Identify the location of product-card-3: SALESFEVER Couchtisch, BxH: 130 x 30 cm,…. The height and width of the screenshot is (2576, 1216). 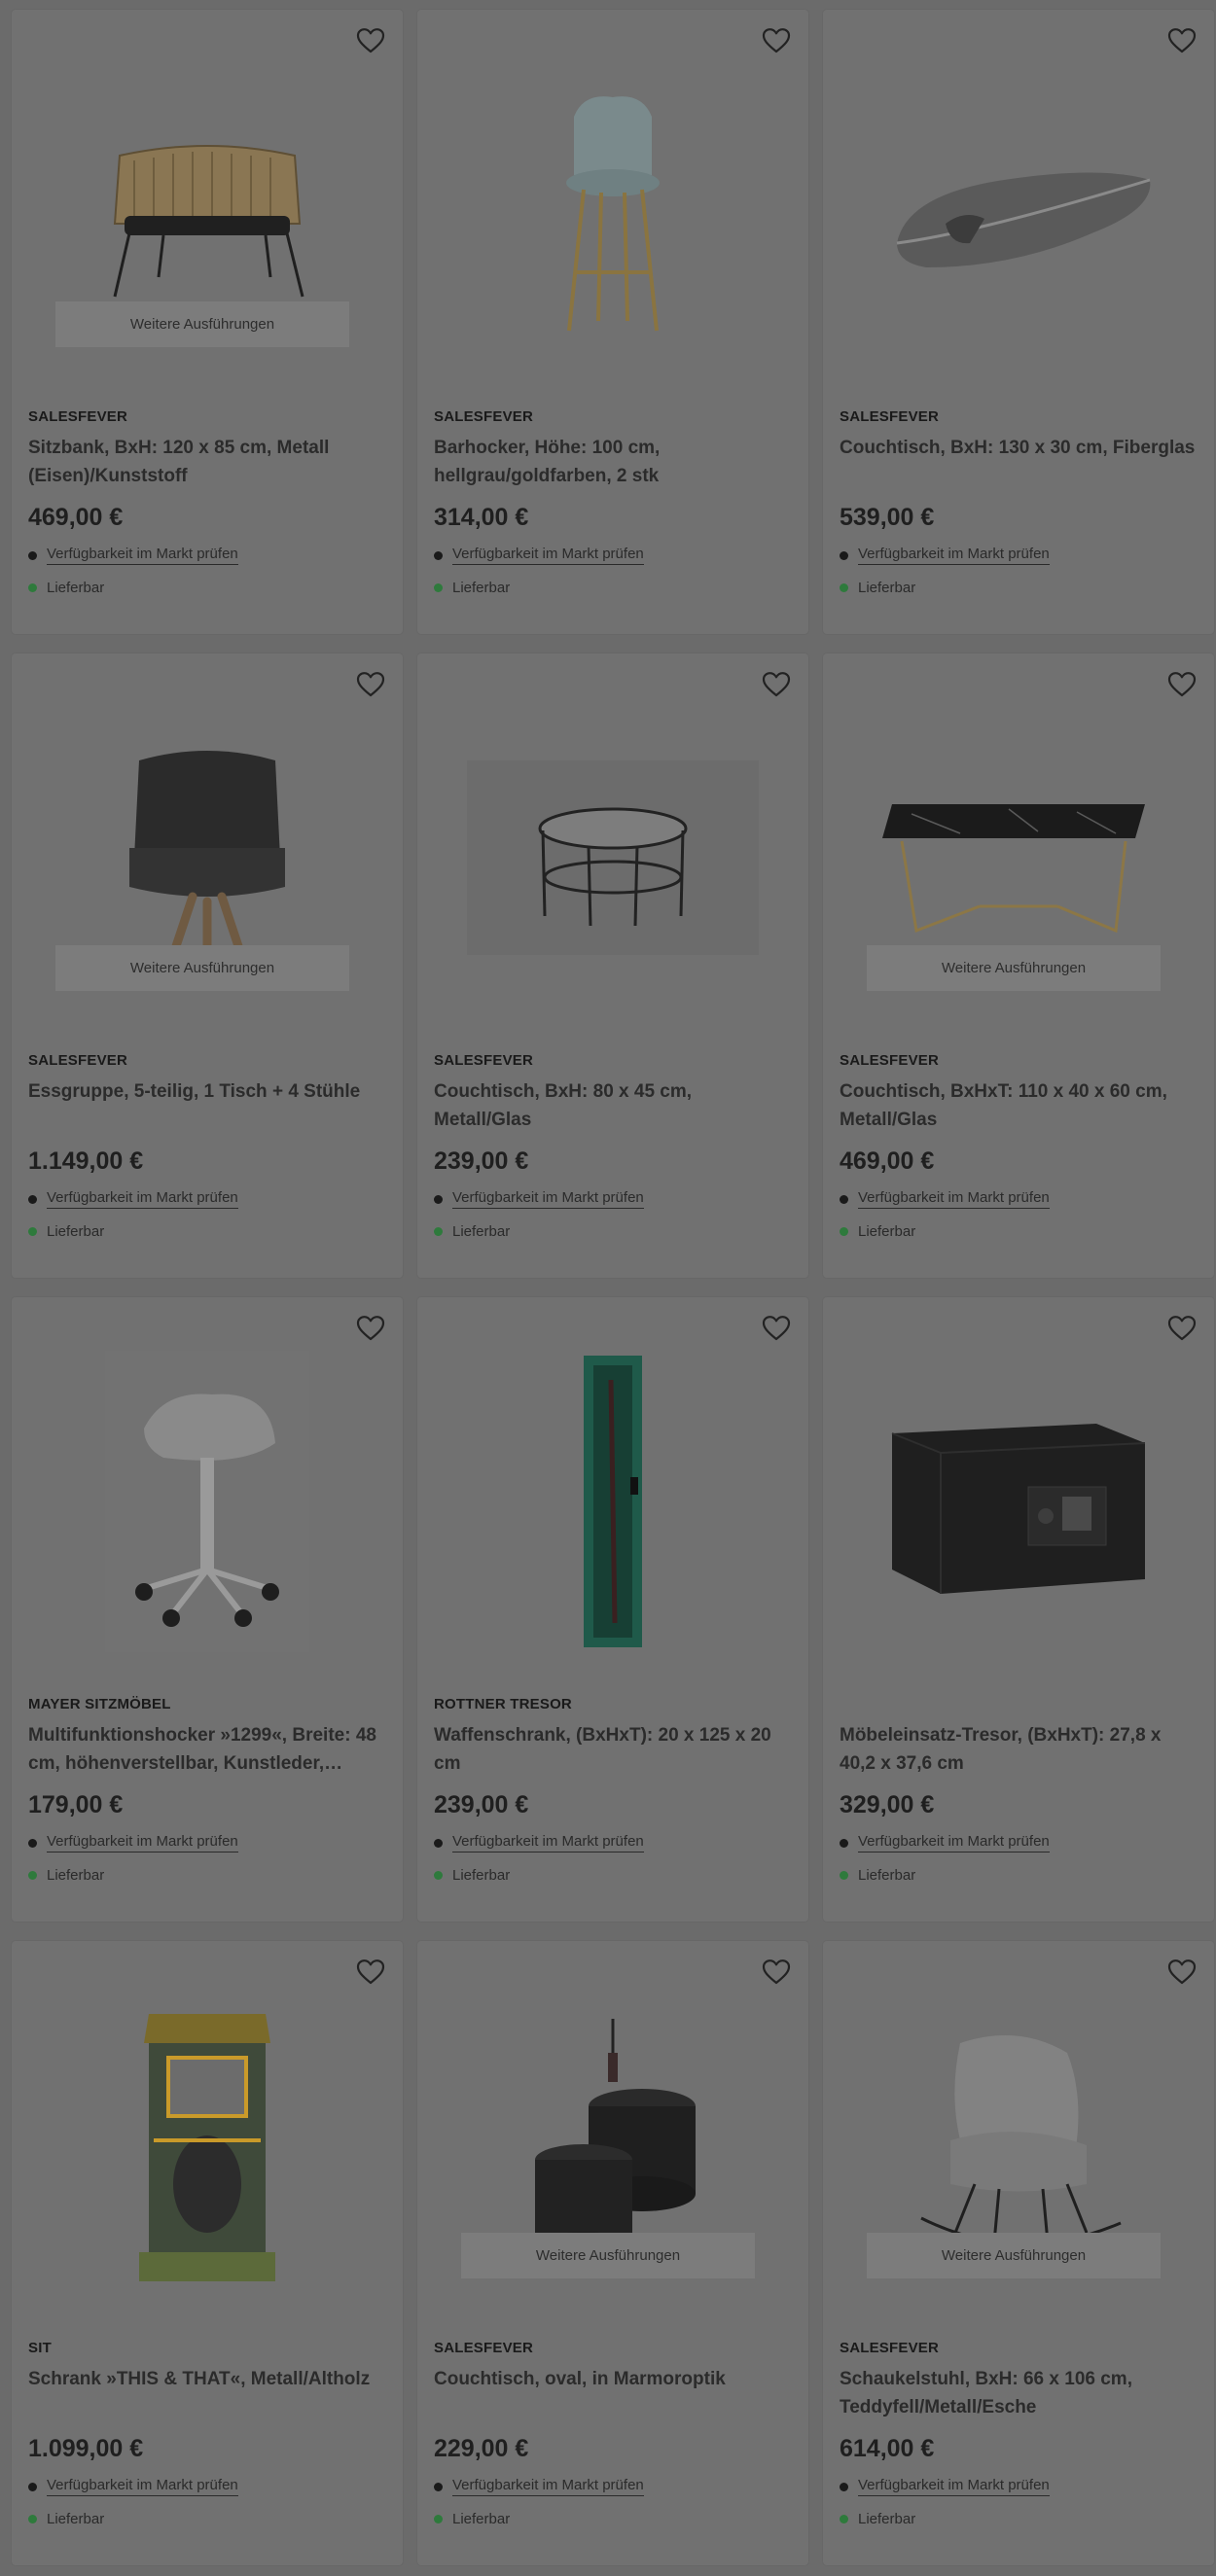
(1018, 322).